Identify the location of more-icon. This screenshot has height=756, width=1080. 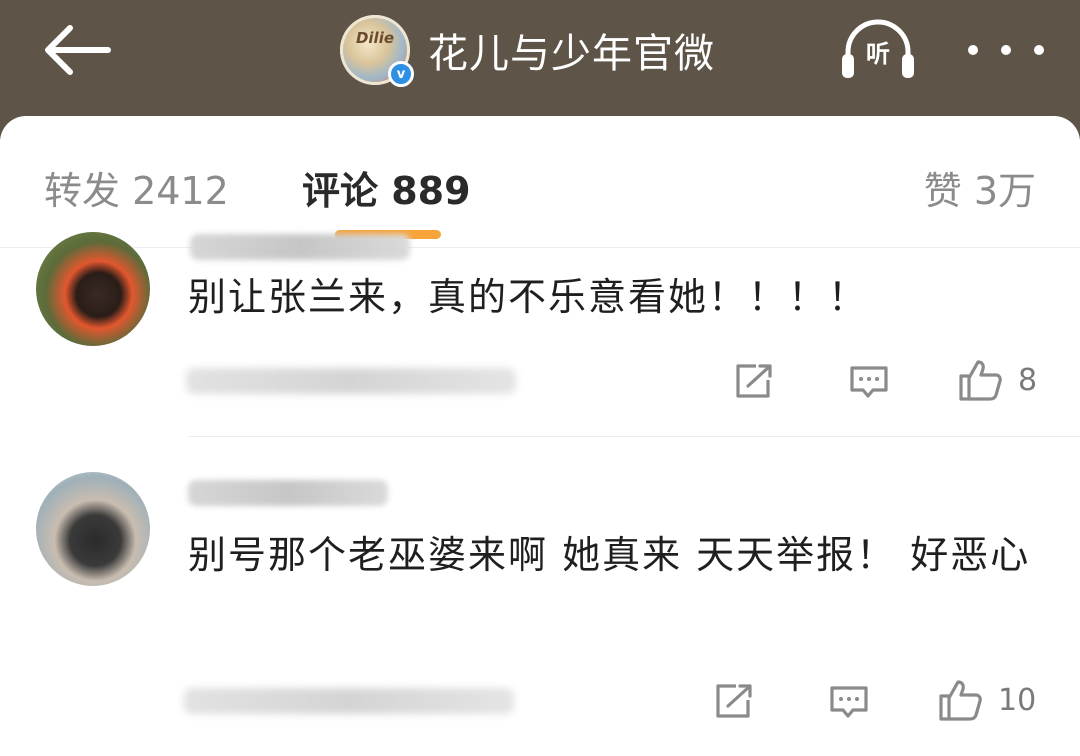
(1006, 50).